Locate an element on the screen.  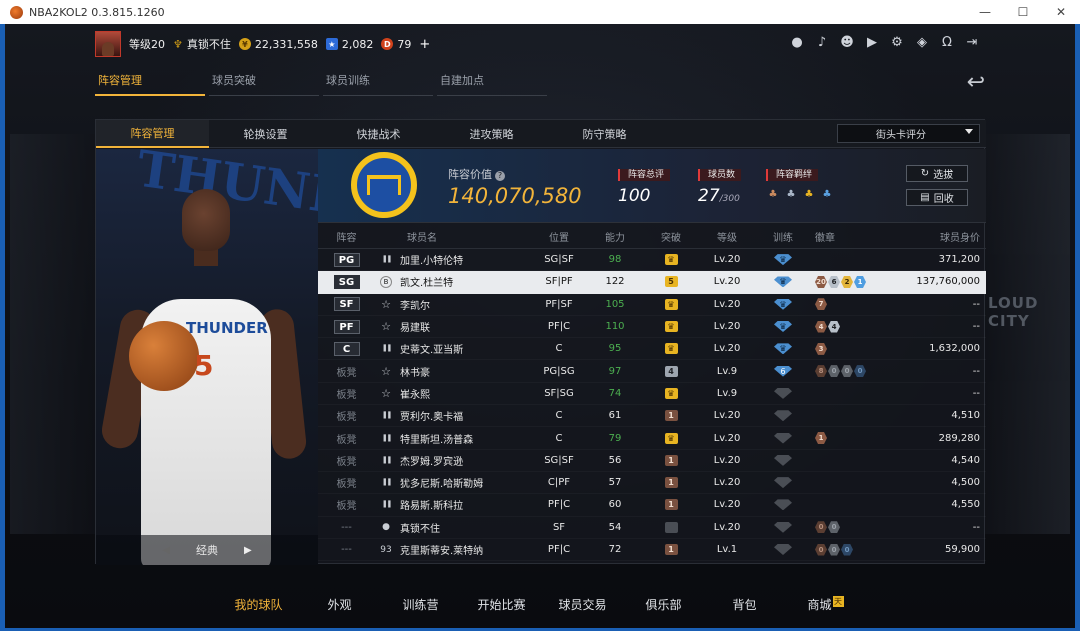
arena-background-left is located at coordinates (55, 334).